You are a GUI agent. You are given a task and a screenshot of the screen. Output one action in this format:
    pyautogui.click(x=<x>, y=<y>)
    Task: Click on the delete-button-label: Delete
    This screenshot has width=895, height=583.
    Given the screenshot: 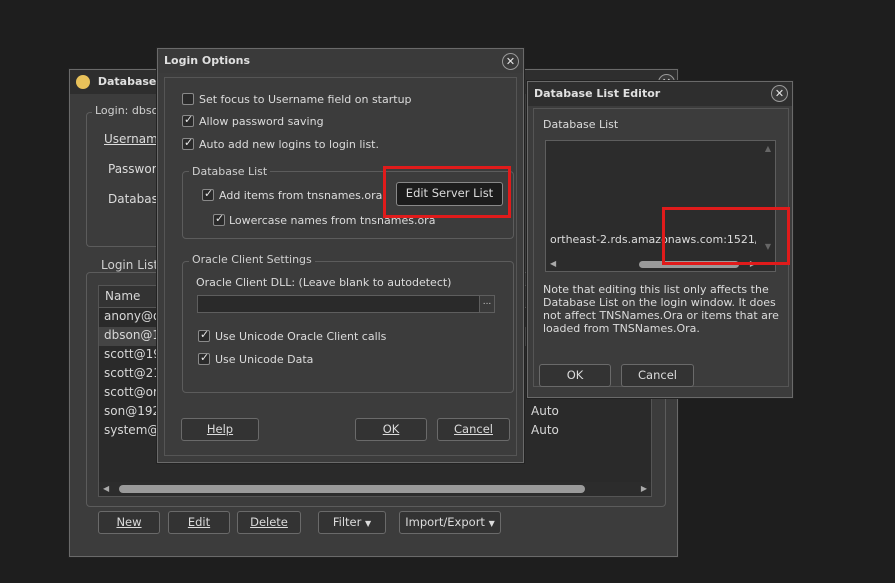 What is the action you would take?
    pyautogui.click(x=269, y=522)
    